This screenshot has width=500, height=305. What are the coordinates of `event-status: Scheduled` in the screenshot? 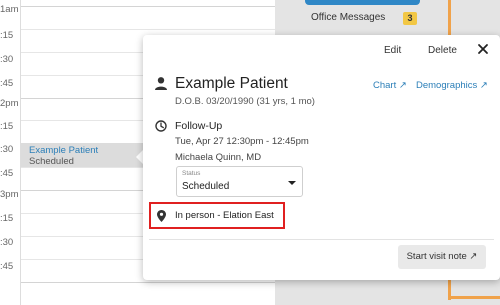 It's located at (51, 161).